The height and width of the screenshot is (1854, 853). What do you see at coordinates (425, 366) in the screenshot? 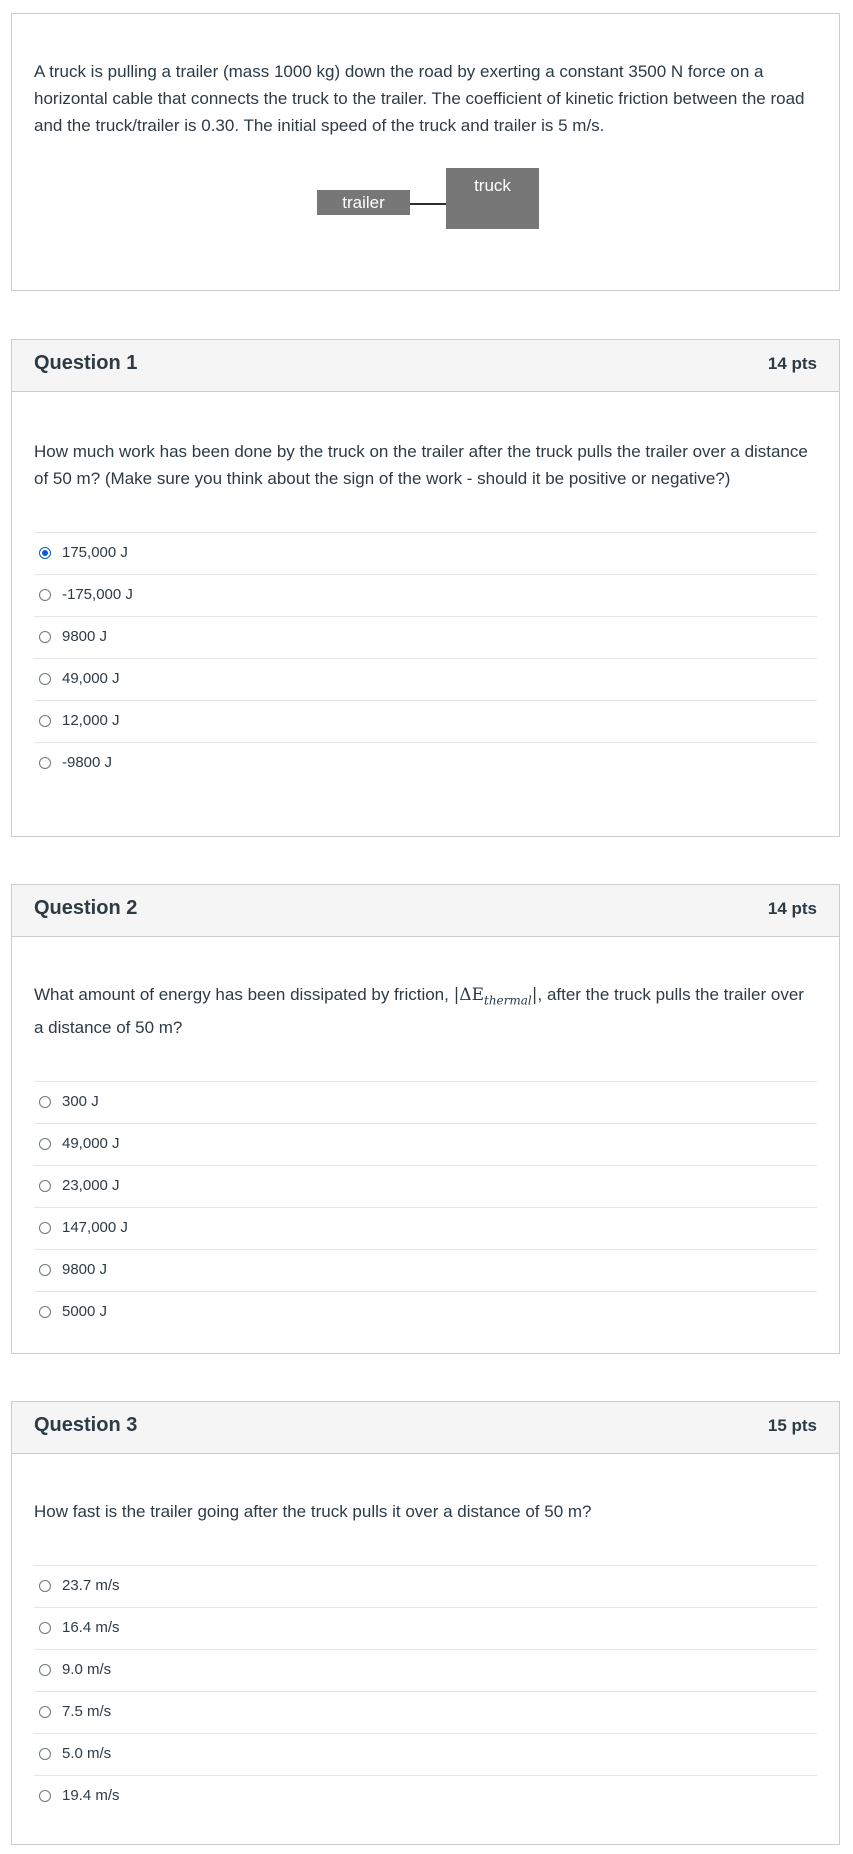
I see `question-header: Question 1 14 pts` at bounding box center [425, 366].